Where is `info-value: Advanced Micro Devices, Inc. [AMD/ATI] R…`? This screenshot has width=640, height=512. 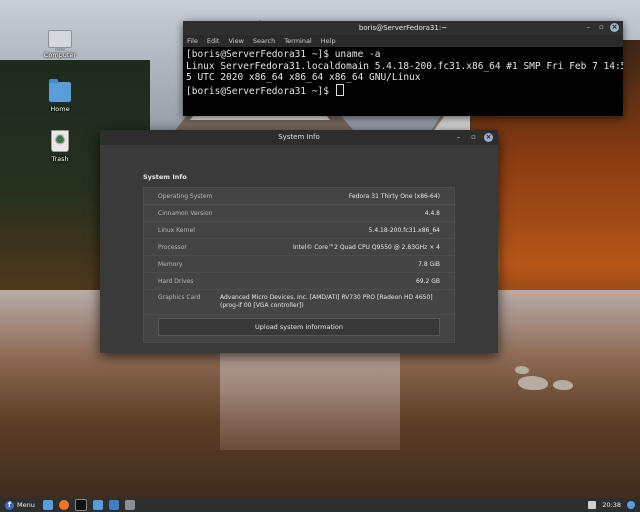
info-value: Advanced Micro Devices, Inc. [AMD/ATI] R… is located at coordinates (326, 301).